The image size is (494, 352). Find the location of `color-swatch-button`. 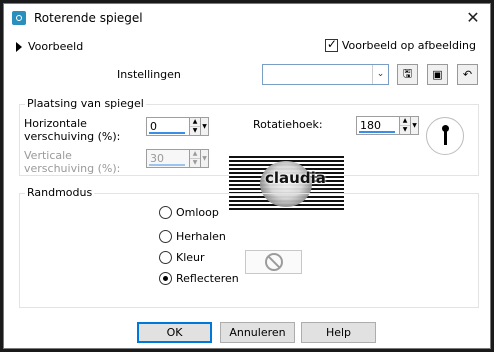

color-swatch-button is located at coordinates (273, 262).